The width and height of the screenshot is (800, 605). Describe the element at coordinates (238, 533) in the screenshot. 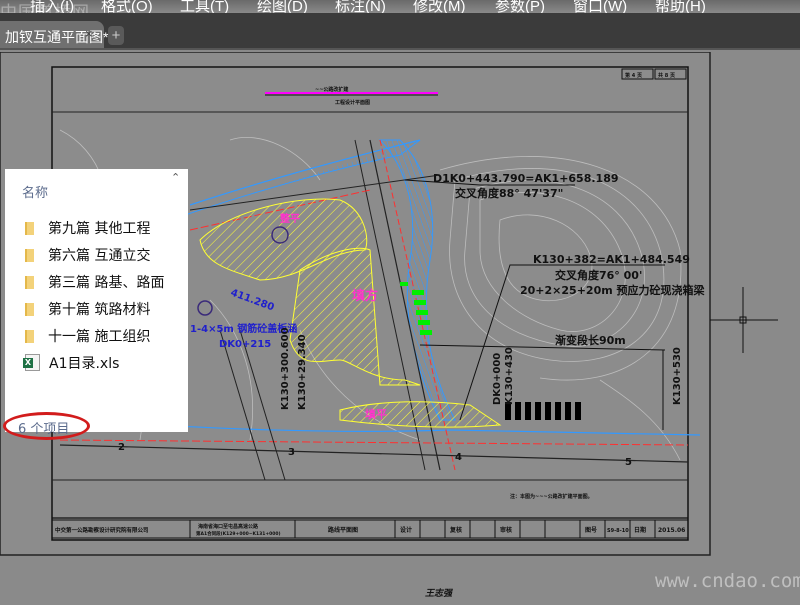

I see `tb-project-sub: 第A1合同段(K129+000~K131+000)` at that location.